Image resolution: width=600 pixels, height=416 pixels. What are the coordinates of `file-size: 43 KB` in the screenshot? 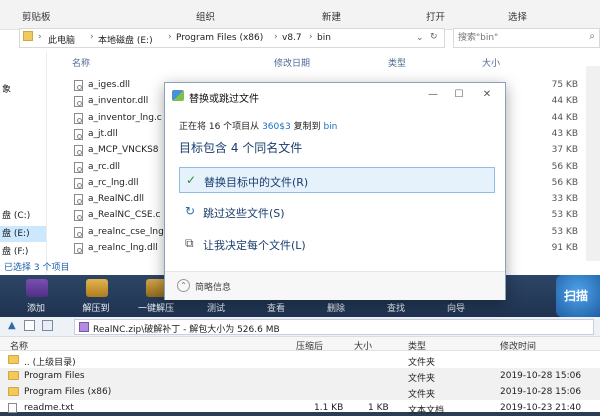 It's located at (564, 133).